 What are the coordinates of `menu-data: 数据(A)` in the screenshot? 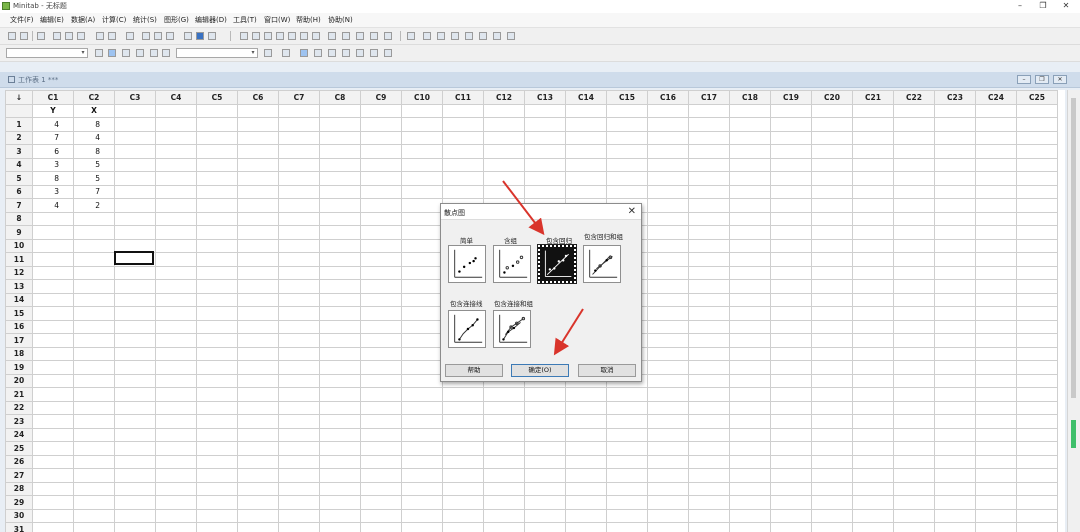 It's located at (83, 20).